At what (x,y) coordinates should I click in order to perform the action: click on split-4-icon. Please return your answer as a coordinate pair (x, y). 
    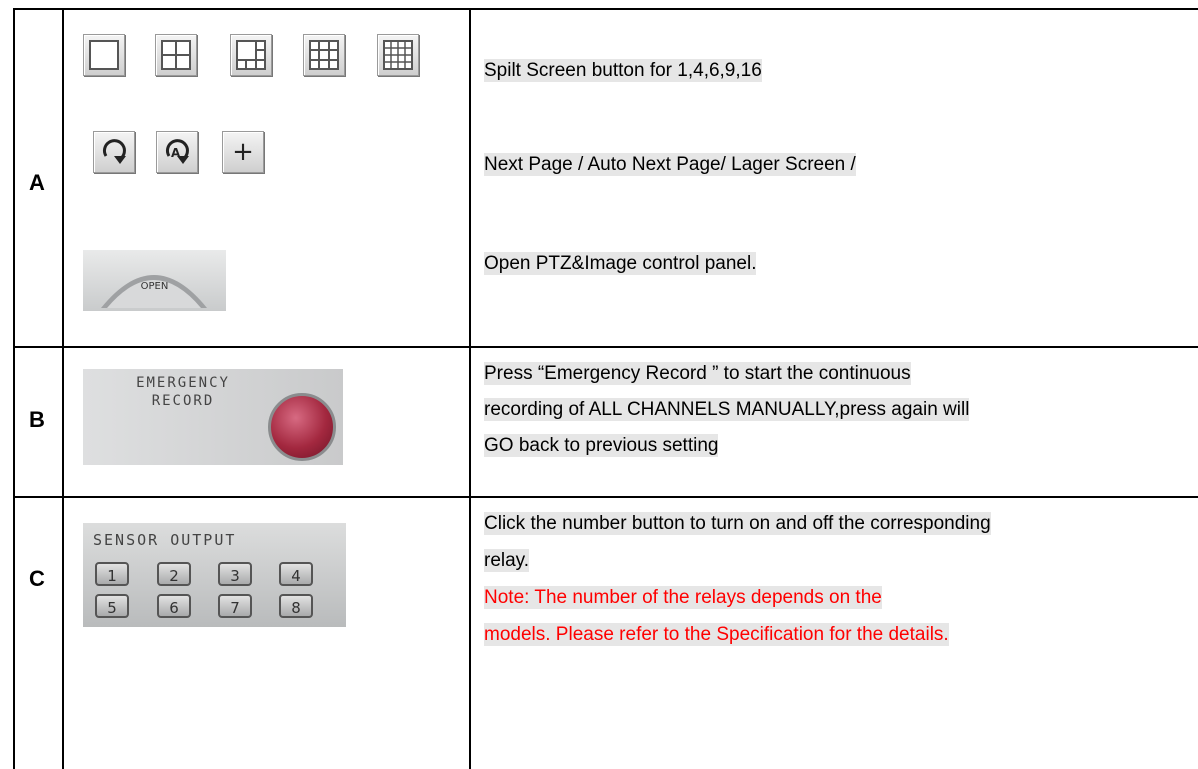
    Looking at the image, I should click on (176, 55).